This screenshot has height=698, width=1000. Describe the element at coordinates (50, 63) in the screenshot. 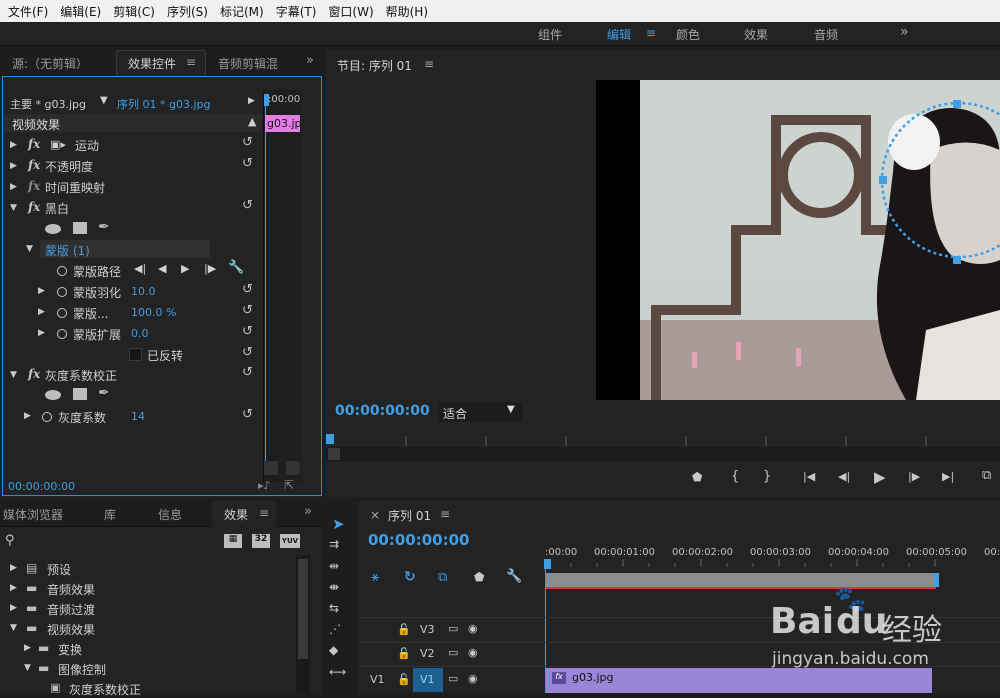

I see `tab-source: 源:（无剪辑）` at that location.